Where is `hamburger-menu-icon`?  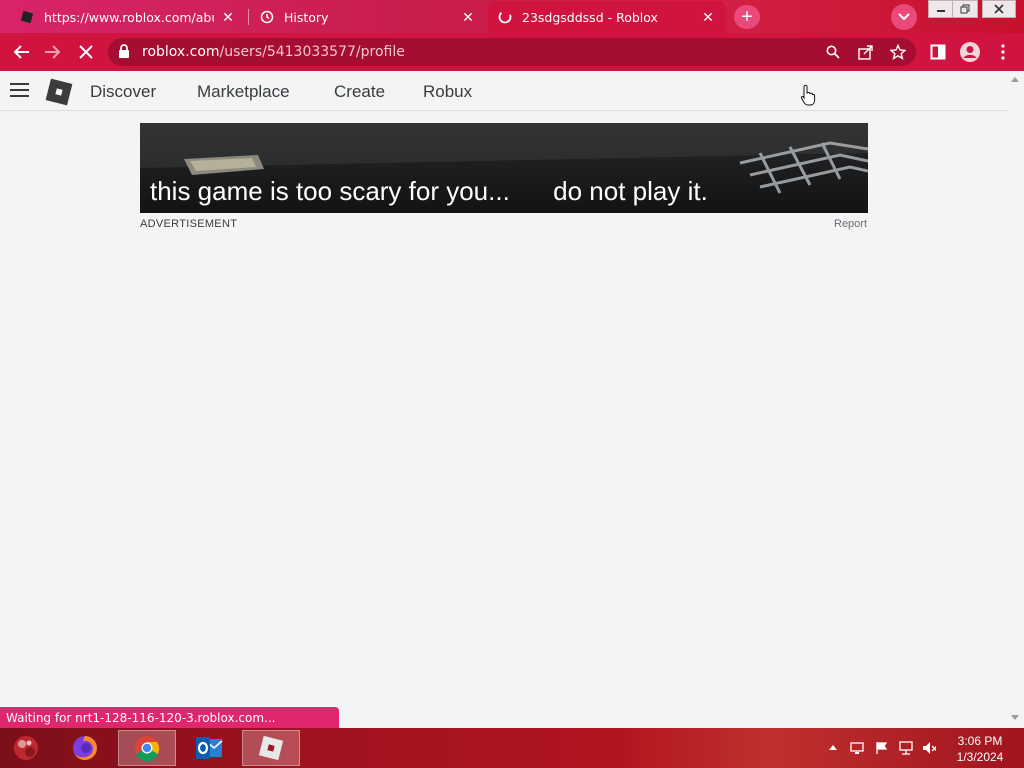
hamburger-menu-icon is located at coordinates (20, 90).